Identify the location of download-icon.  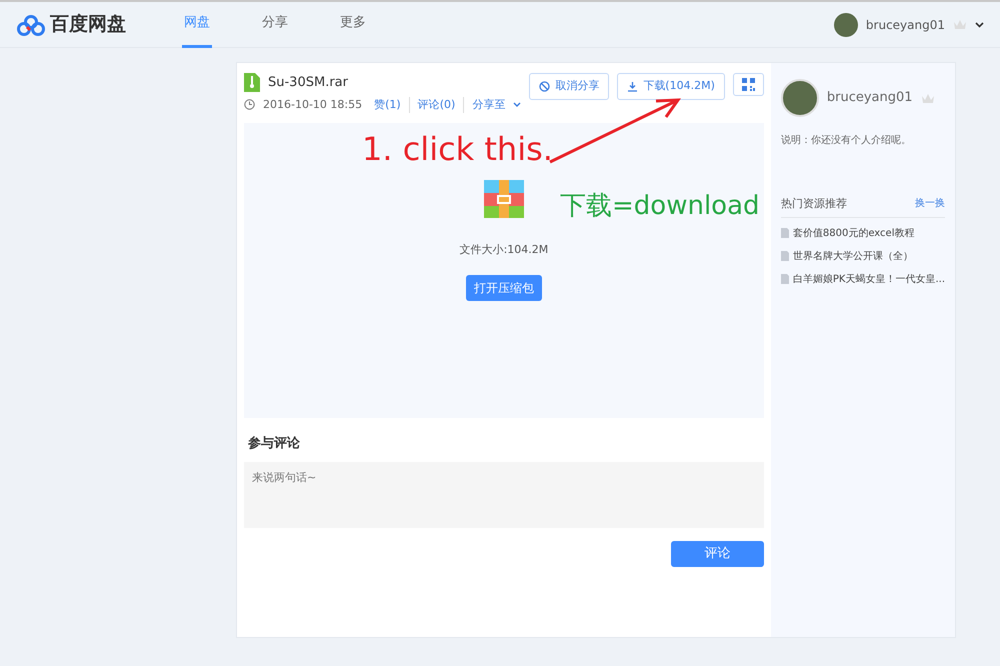
(632, 86).